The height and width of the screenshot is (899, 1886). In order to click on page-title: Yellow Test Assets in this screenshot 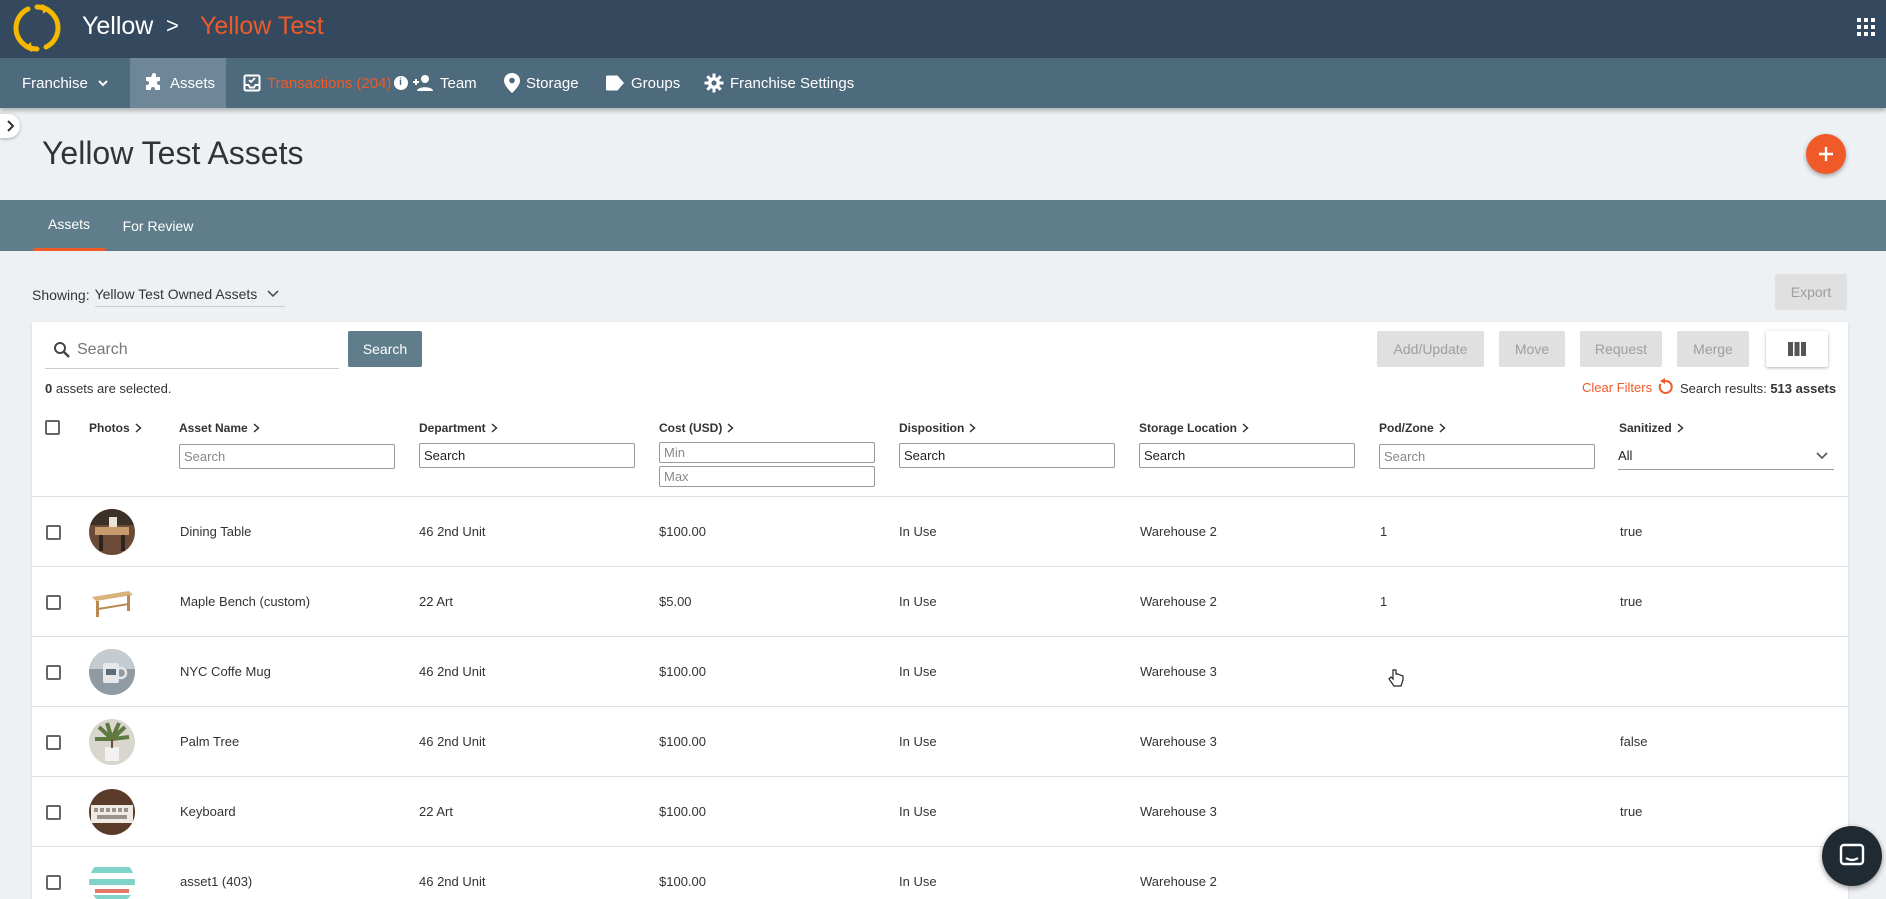, I will do `click(173, 153)`.